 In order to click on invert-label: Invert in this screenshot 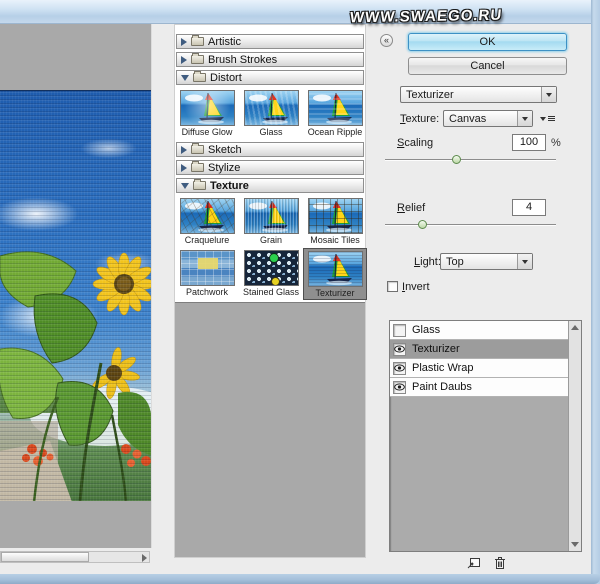, I will do `click(416, 287)`.